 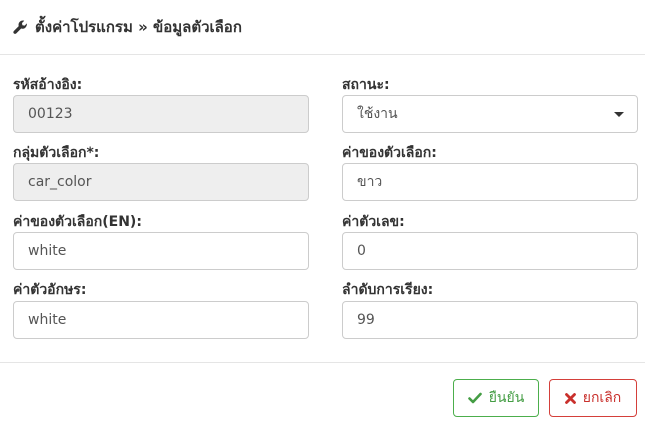 What do you see at coordinates (490, 114) in the screenshot?
I see `status-select: ใช้งาน` at bounding box center [490, 114].